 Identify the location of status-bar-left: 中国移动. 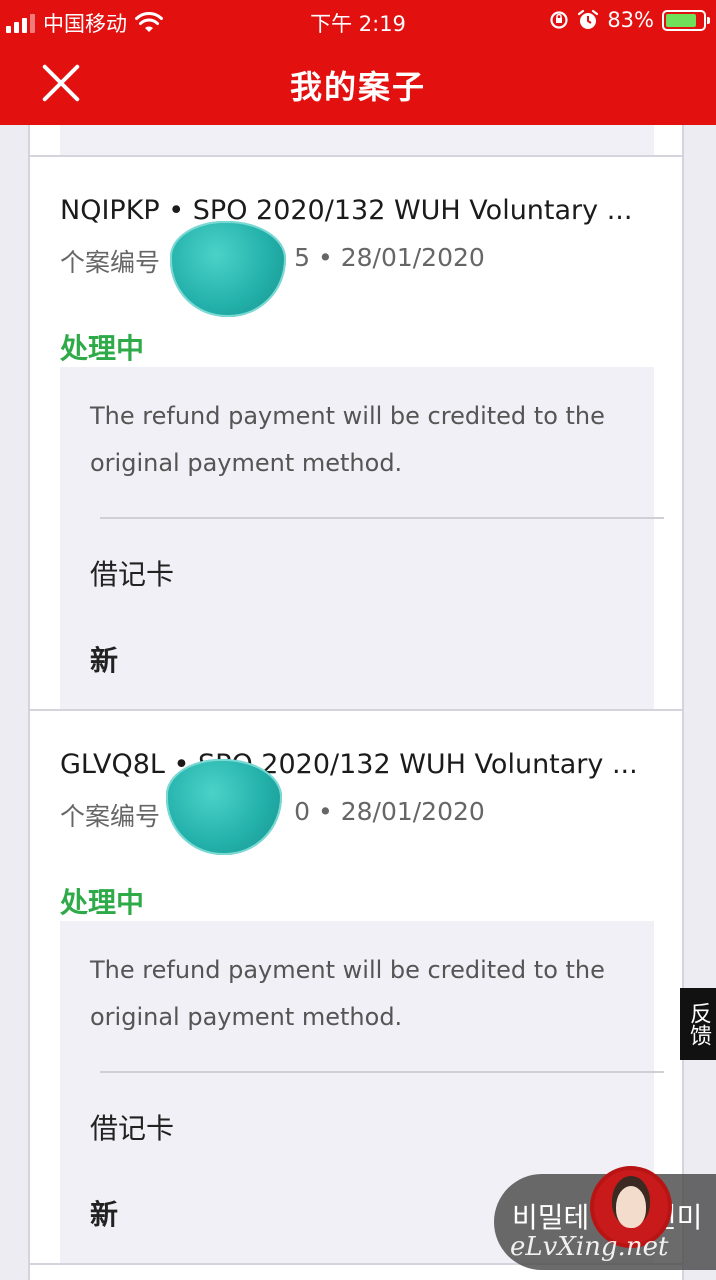
(84, 23).